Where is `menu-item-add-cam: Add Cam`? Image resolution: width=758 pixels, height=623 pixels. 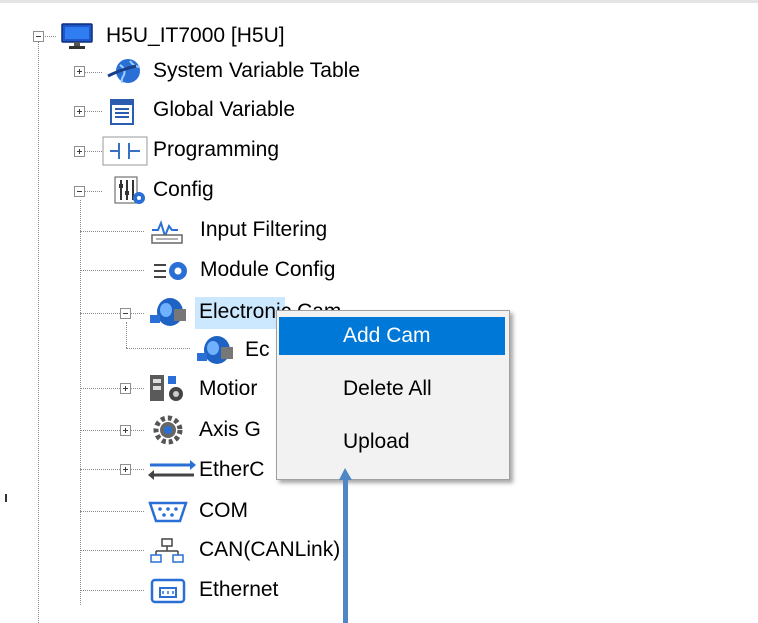 menu-item-add-cam: Add Cam is located at coordinates (392, 336).